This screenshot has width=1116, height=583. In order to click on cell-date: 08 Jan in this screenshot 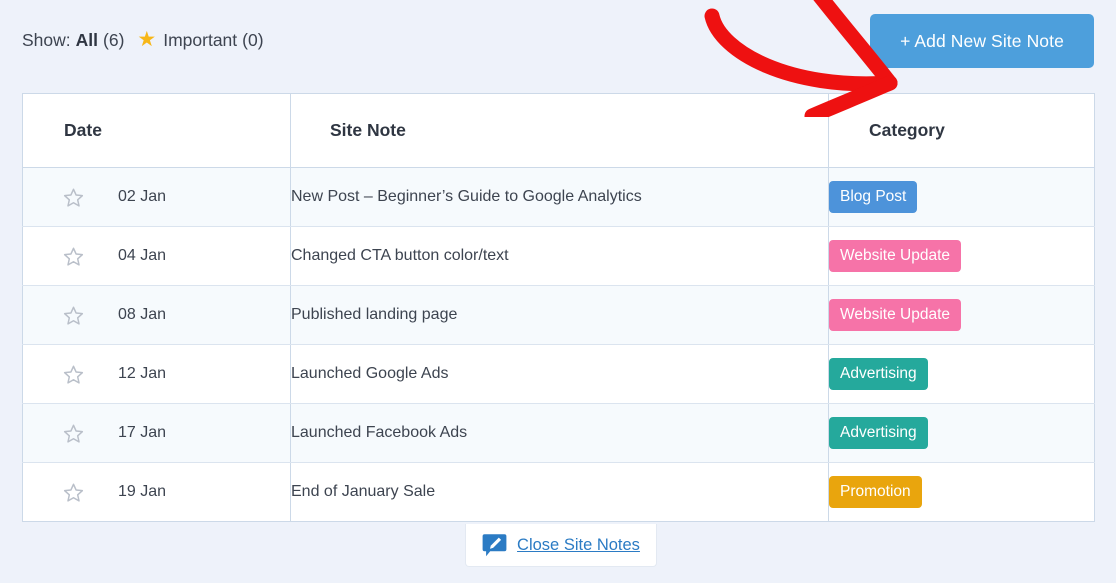, I will do `click(156, 315)`.